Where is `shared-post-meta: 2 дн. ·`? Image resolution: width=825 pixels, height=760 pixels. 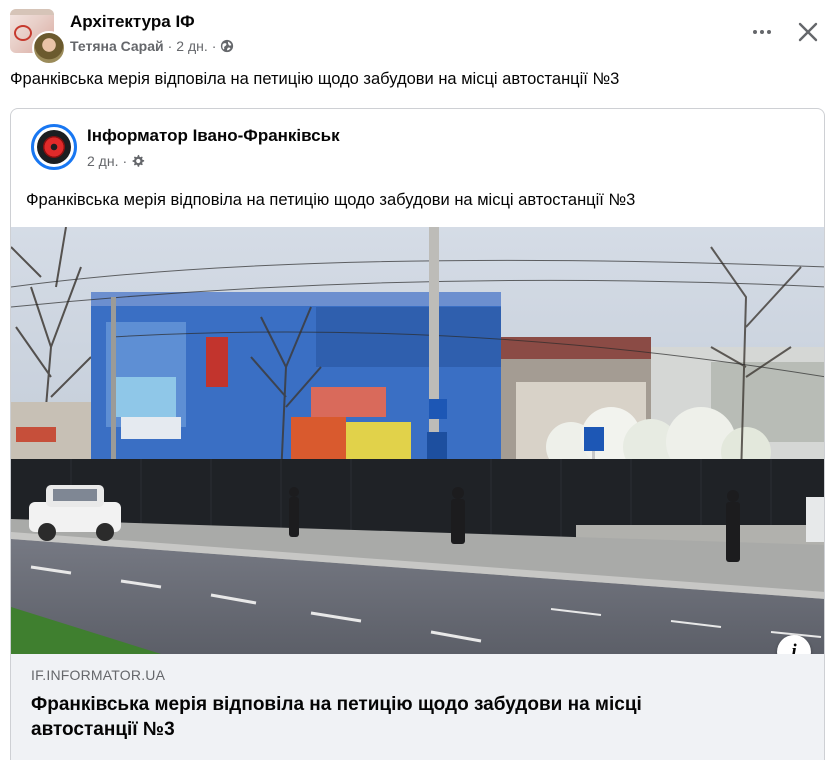
shared-post-meta: 2 дн. · is located at coordinates (116, 161).